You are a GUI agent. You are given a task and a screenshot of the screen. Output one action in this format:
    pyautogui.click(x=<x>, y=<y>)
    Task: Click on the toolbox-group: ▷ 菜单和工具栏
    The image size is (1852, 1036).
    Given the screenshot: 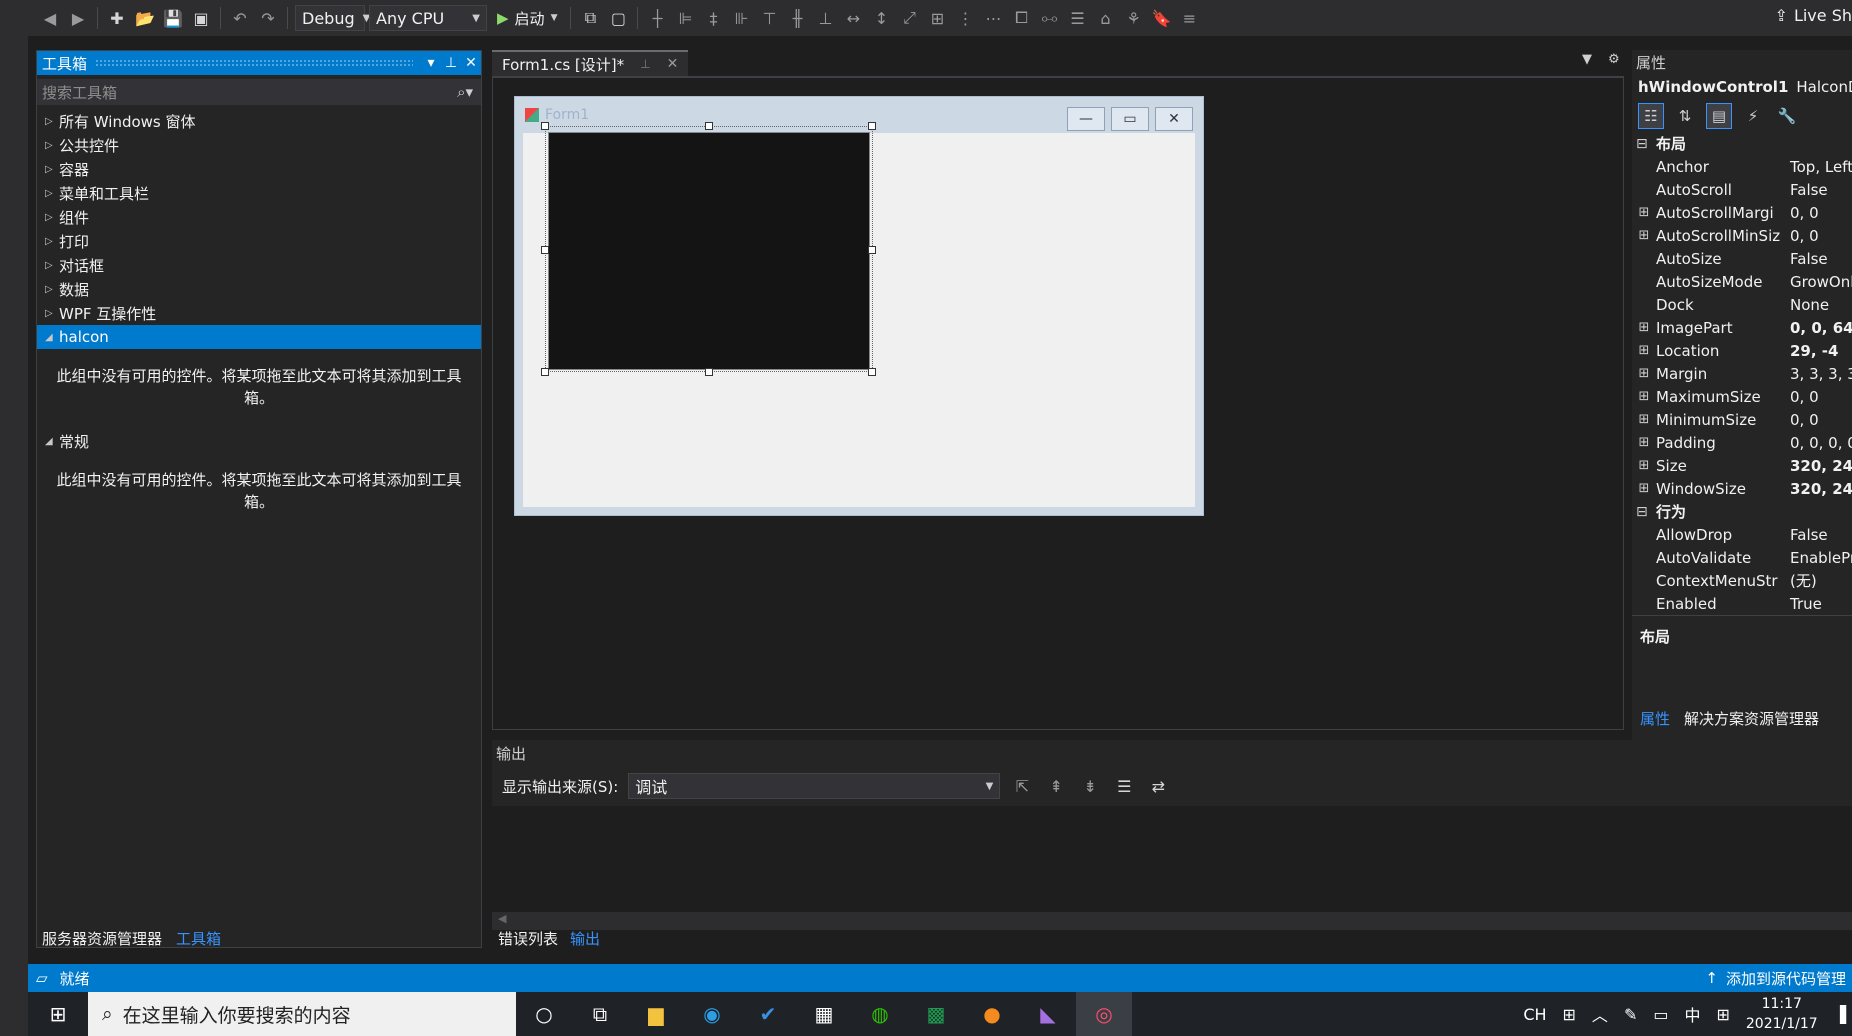 What is the action you would take?
    pyautogui.click(x=259, y=193)
    